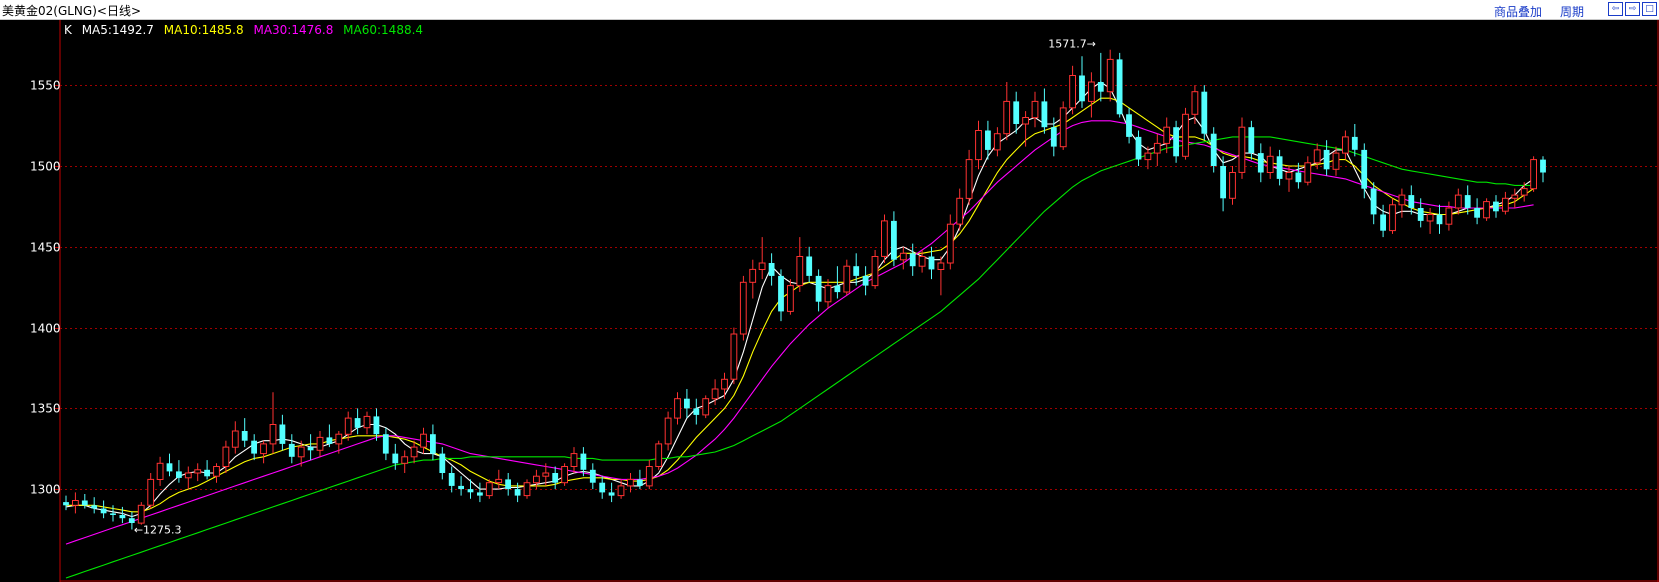  What do you see at coordinates (1632, 9) in the screenshot?
I see `scroll-right-icon: ⇨` at bounding box center [1632, 9].